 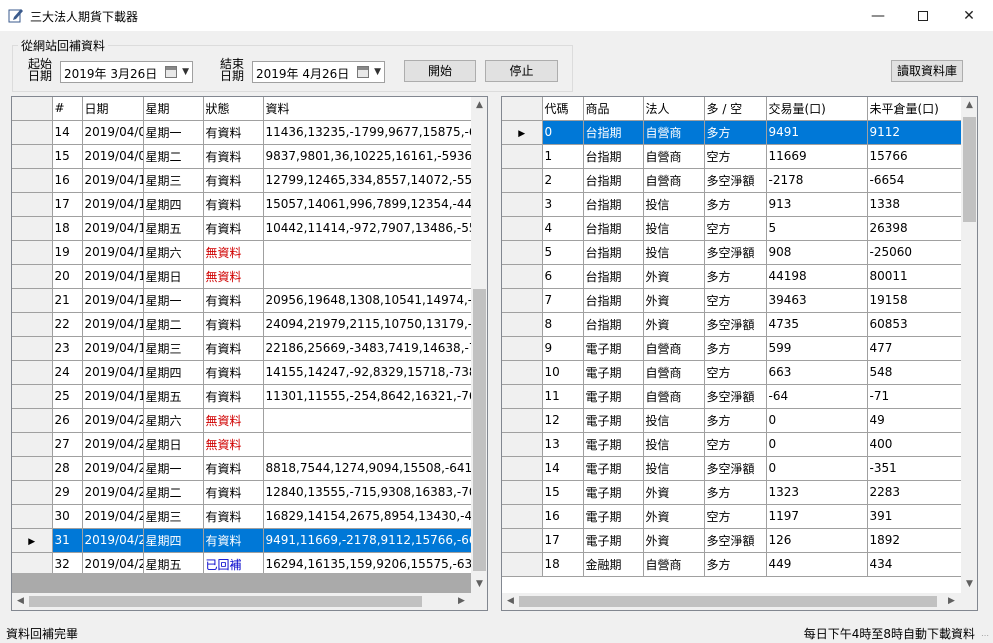 What do you see at coordinates (113, 204) in the screenshot?
I see `table-cell: 2019/04/11` at bounding box center [113, 204].